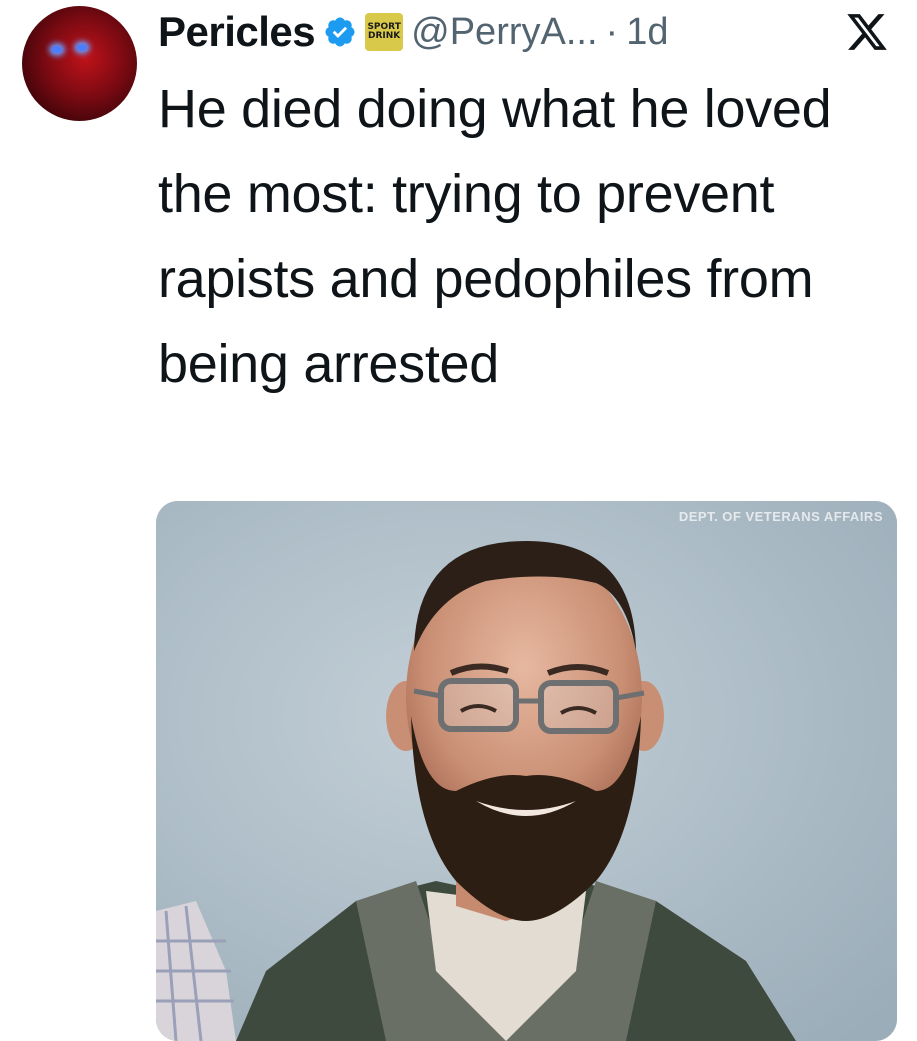  What do you see at coordinates (780, 516) in the screenshot?
I see `media-watermark: DEPT. OF VETERANS AFFAIRS` at bounding box center [780, 516].